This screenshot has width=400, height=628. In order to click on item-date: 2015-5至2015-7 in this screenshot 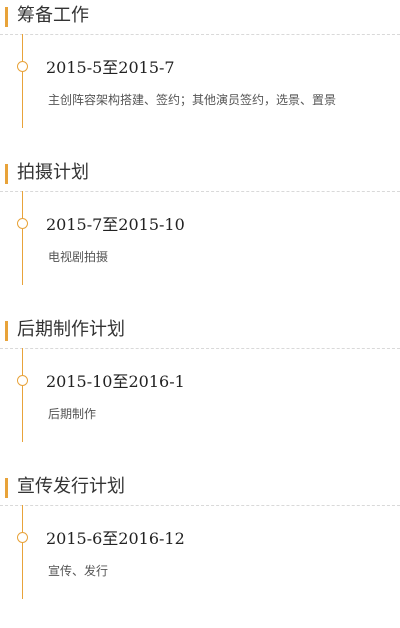, I will do `click(110, 67)`.